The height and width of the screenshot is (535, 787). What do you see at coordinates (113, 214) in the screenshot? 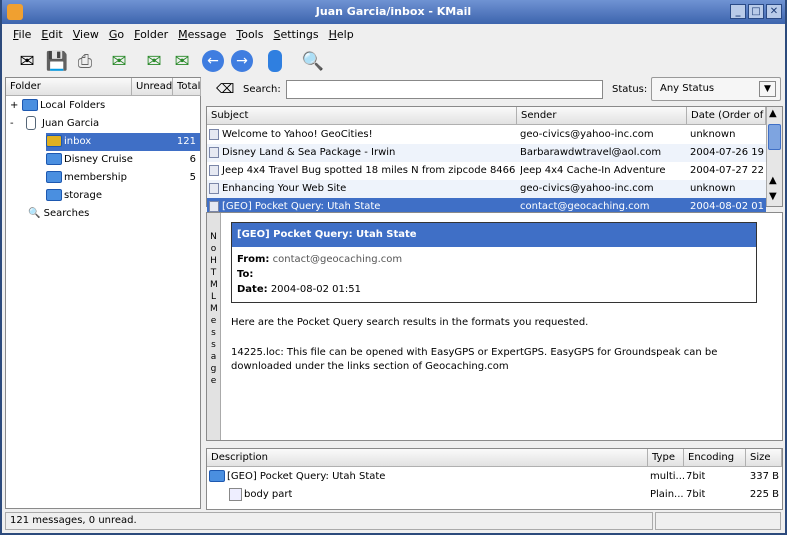
I see `folder-searches: 🔍 Searches` at bounding box center [113, 214].